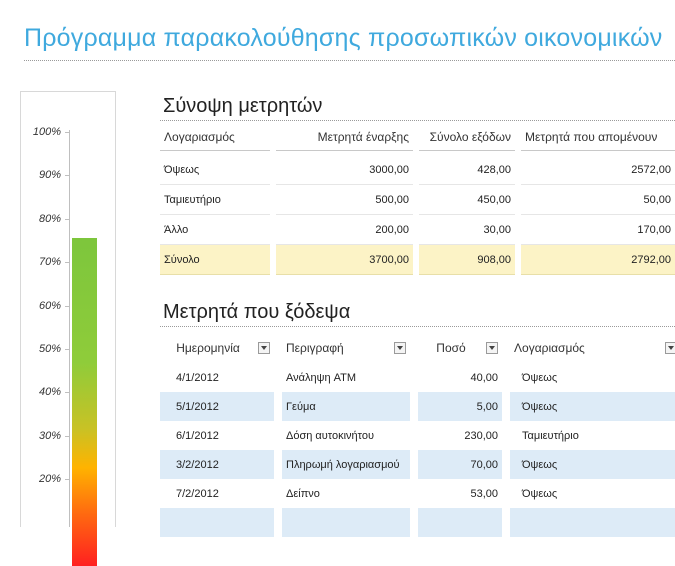 This screenshot has height=566, width=675. What do you see at coordinates (344, 200) in the screenshot?
I see `cell-starting-cash: 500,00` at bounding box center [344, 200].